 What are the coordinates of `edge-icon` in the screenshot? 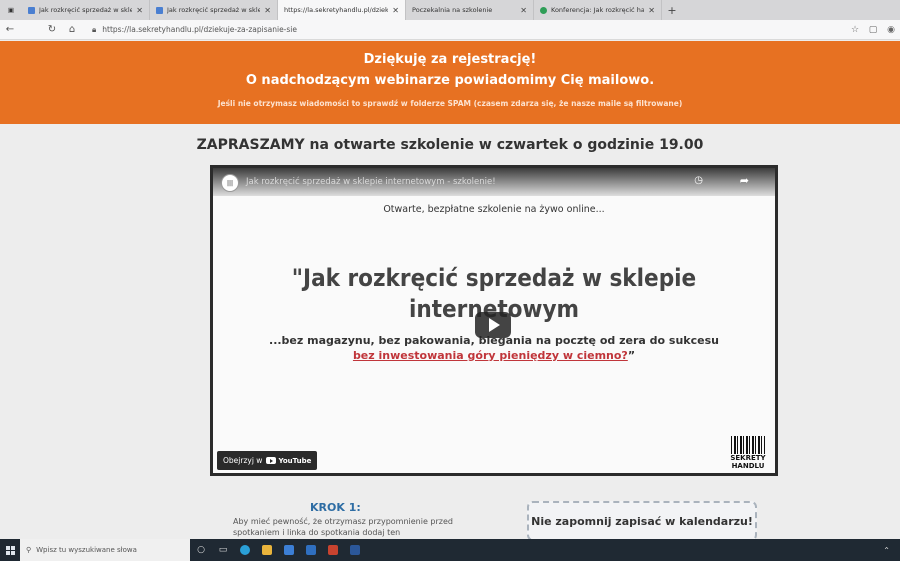 It's located at (245, 550).